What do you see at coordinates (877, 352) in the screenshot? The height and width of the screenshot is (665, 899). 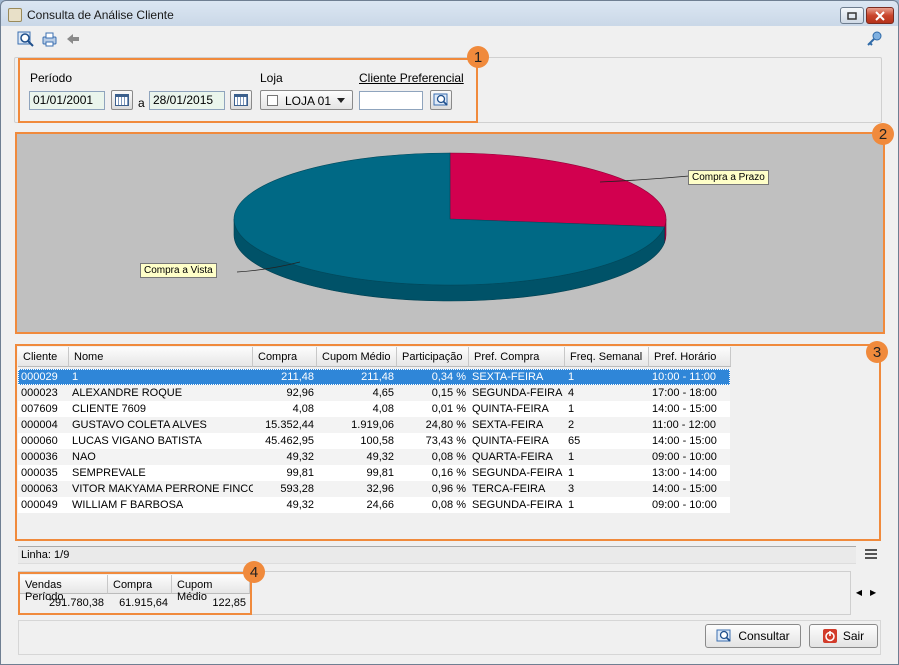 I see `badge-3: 3` at bounding box center [877, 352].